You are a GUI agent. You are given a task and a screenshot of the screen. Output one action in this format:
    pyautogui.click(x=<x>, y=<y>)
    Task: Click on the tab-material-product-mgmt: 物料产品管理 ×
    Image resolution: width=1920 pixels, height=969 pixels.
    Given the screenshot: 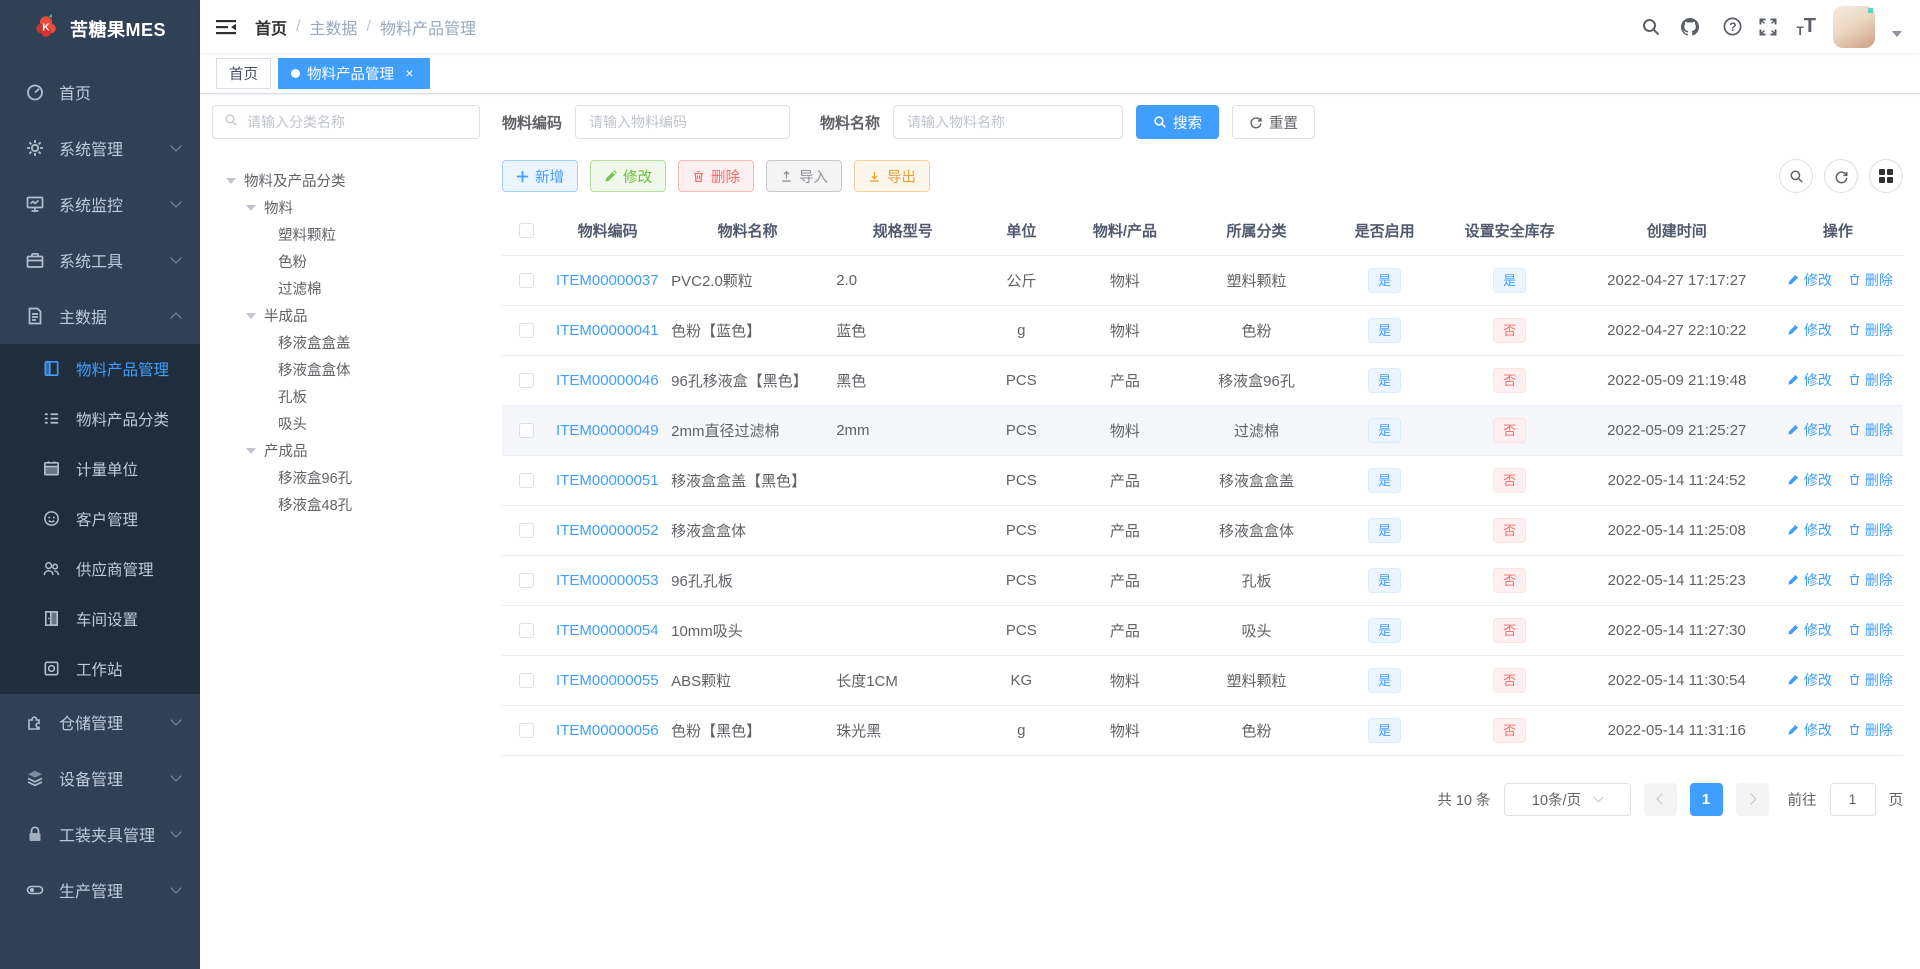 What is the action you would take?
    pyautogui.click(x=354, y=73)
    